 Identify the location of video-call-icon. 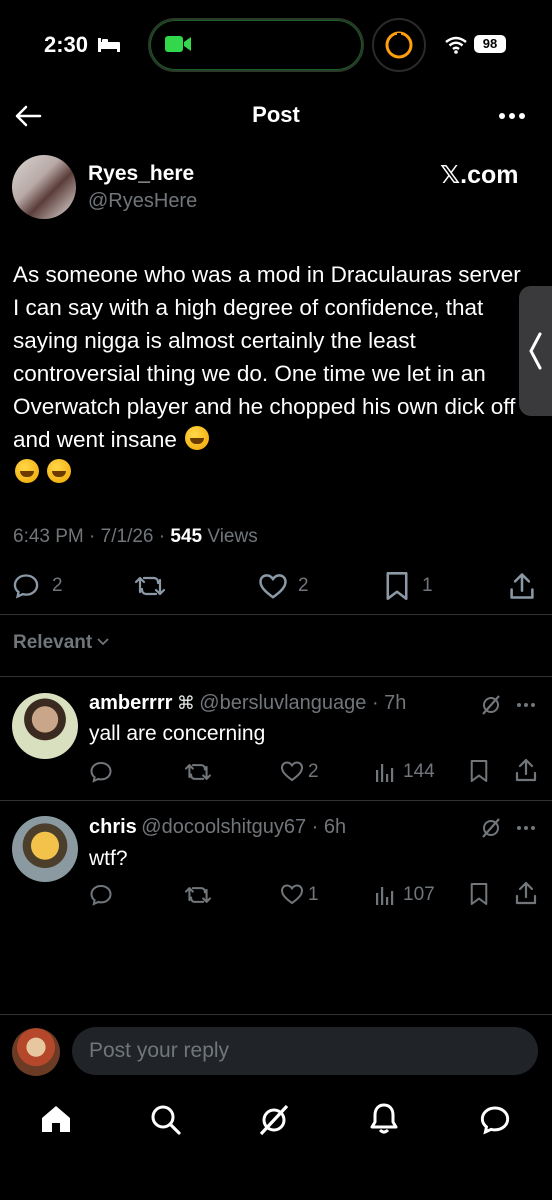
(178, 44).